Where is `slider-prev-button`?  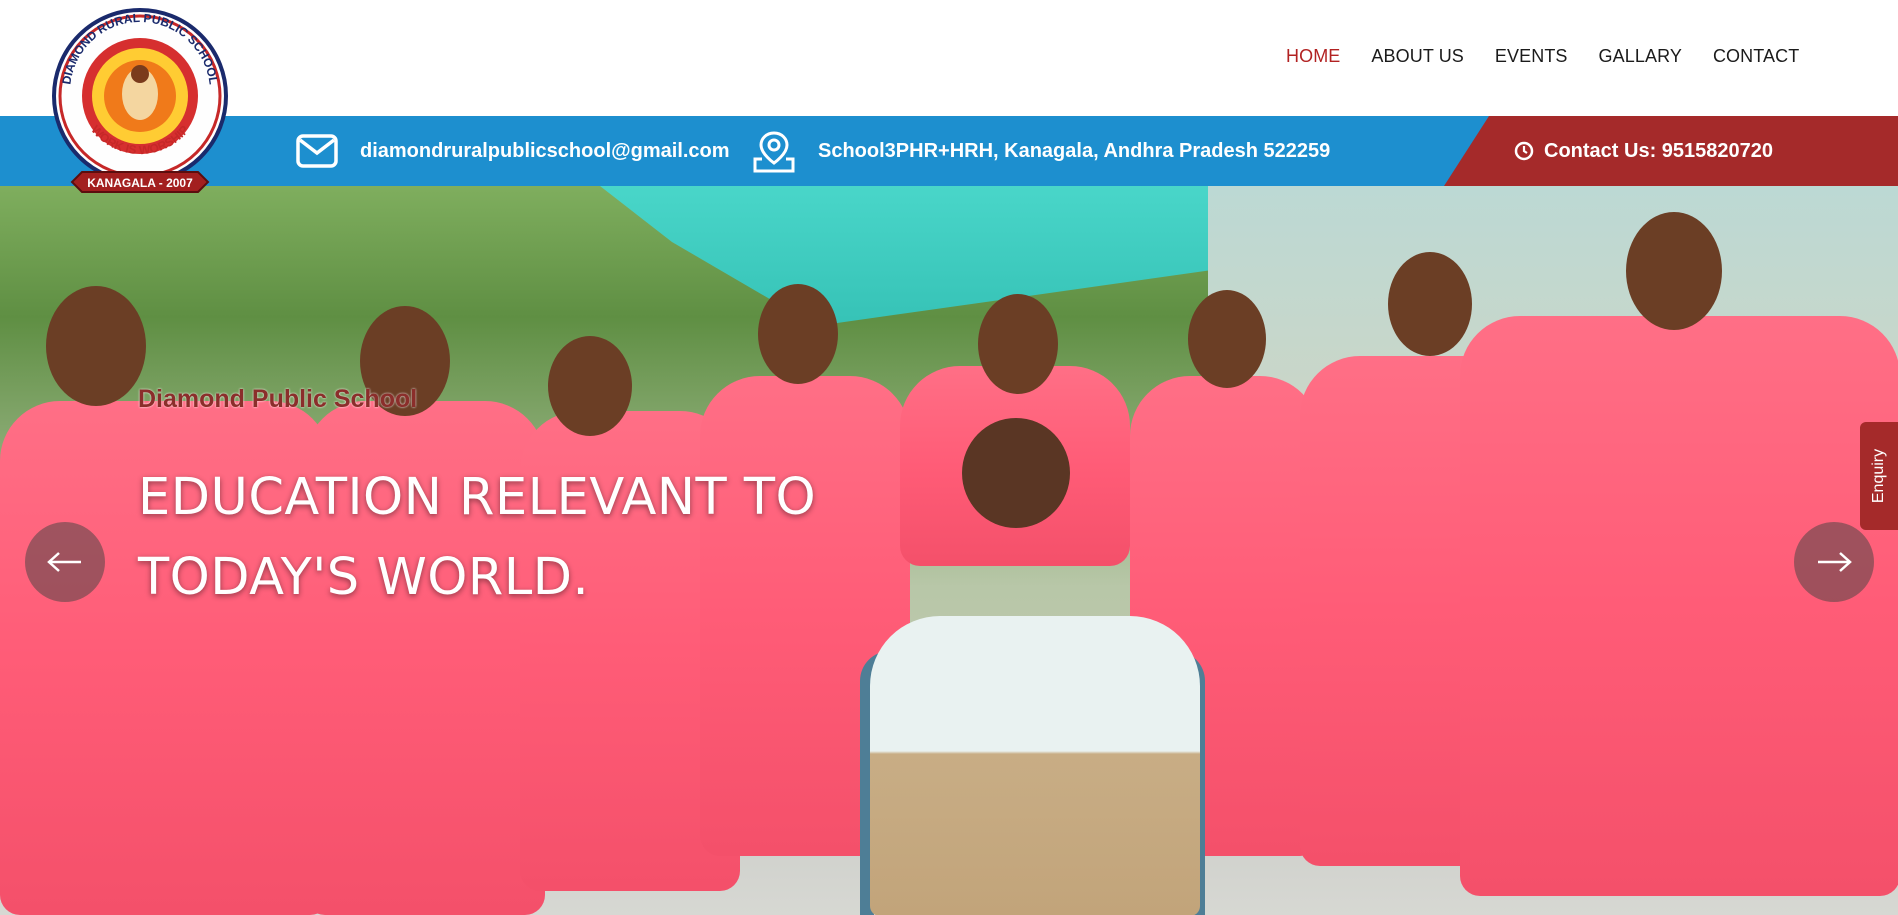
slider-prev-button is located at coordinates (65, 562).